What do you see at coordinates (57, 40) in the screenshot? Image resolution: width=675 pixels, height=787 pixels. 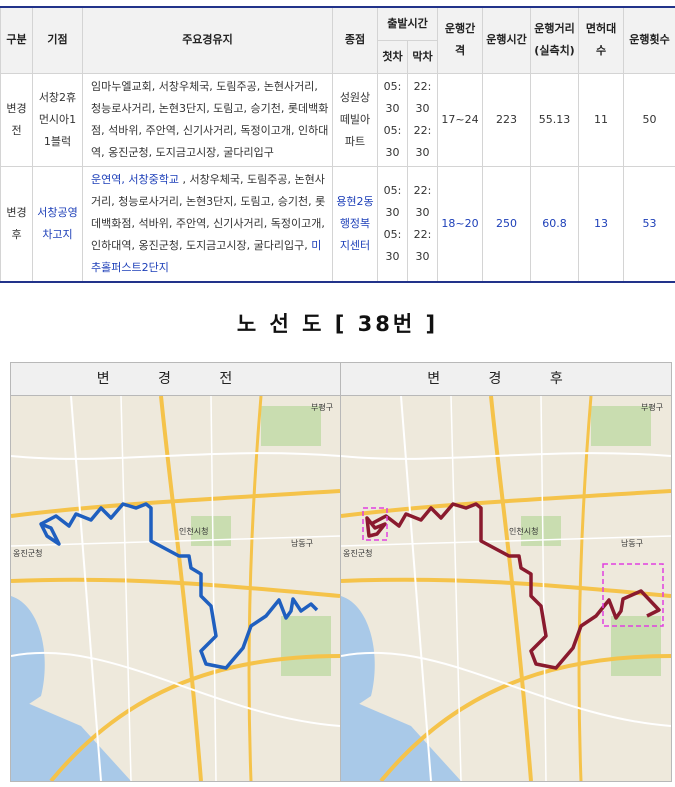 I see `header-origin: 기점` at bounding box center [57, 40].